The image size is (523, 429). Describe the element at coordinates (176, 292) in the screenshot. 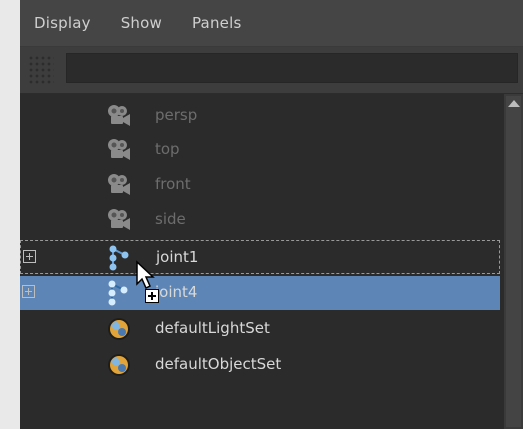

I see `outliner-item-label: joint4` at that location.